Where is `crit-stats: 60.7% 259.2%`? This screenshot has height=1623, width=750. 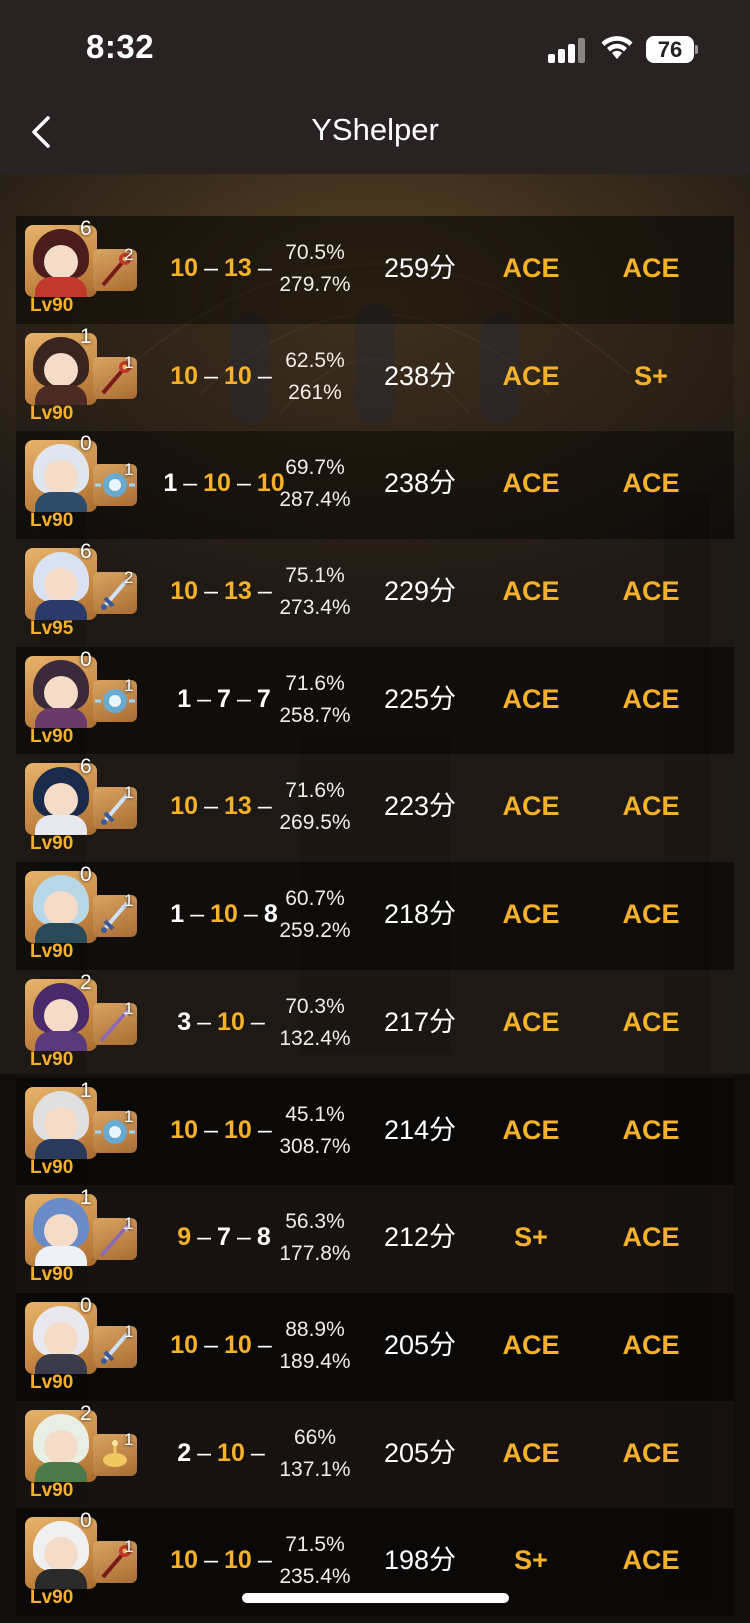
crit-stats: 60.7% 259.2% is located at coordinates (315, 915).